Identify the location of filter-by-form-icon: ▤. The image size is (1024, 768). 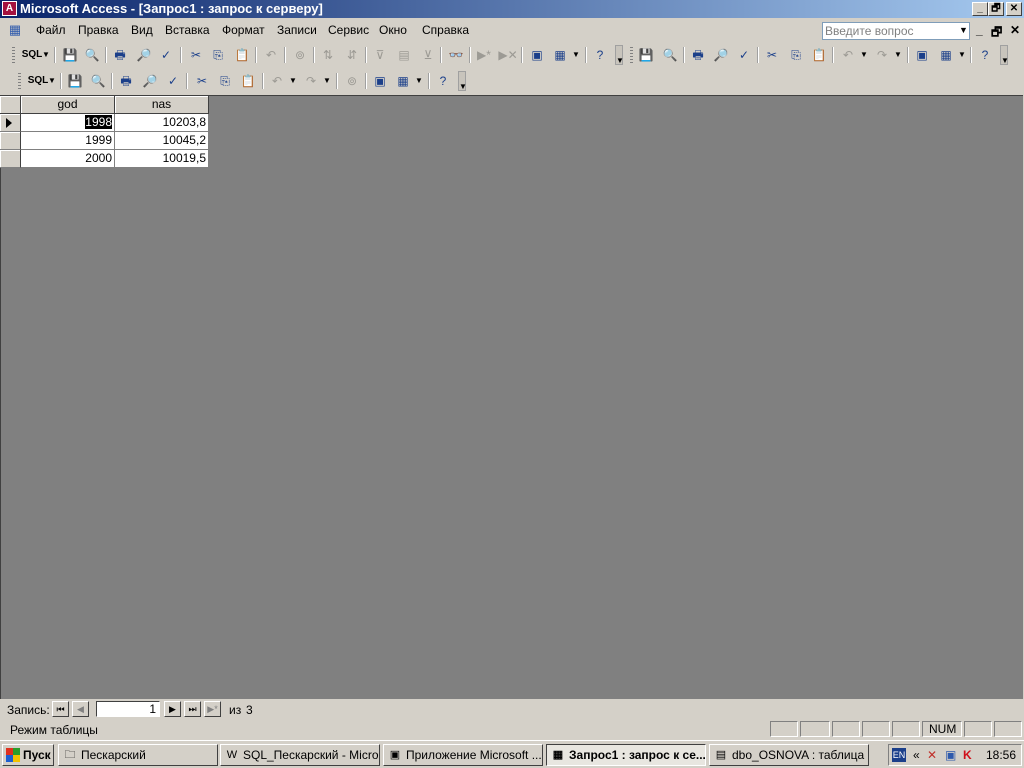
(404, 55).